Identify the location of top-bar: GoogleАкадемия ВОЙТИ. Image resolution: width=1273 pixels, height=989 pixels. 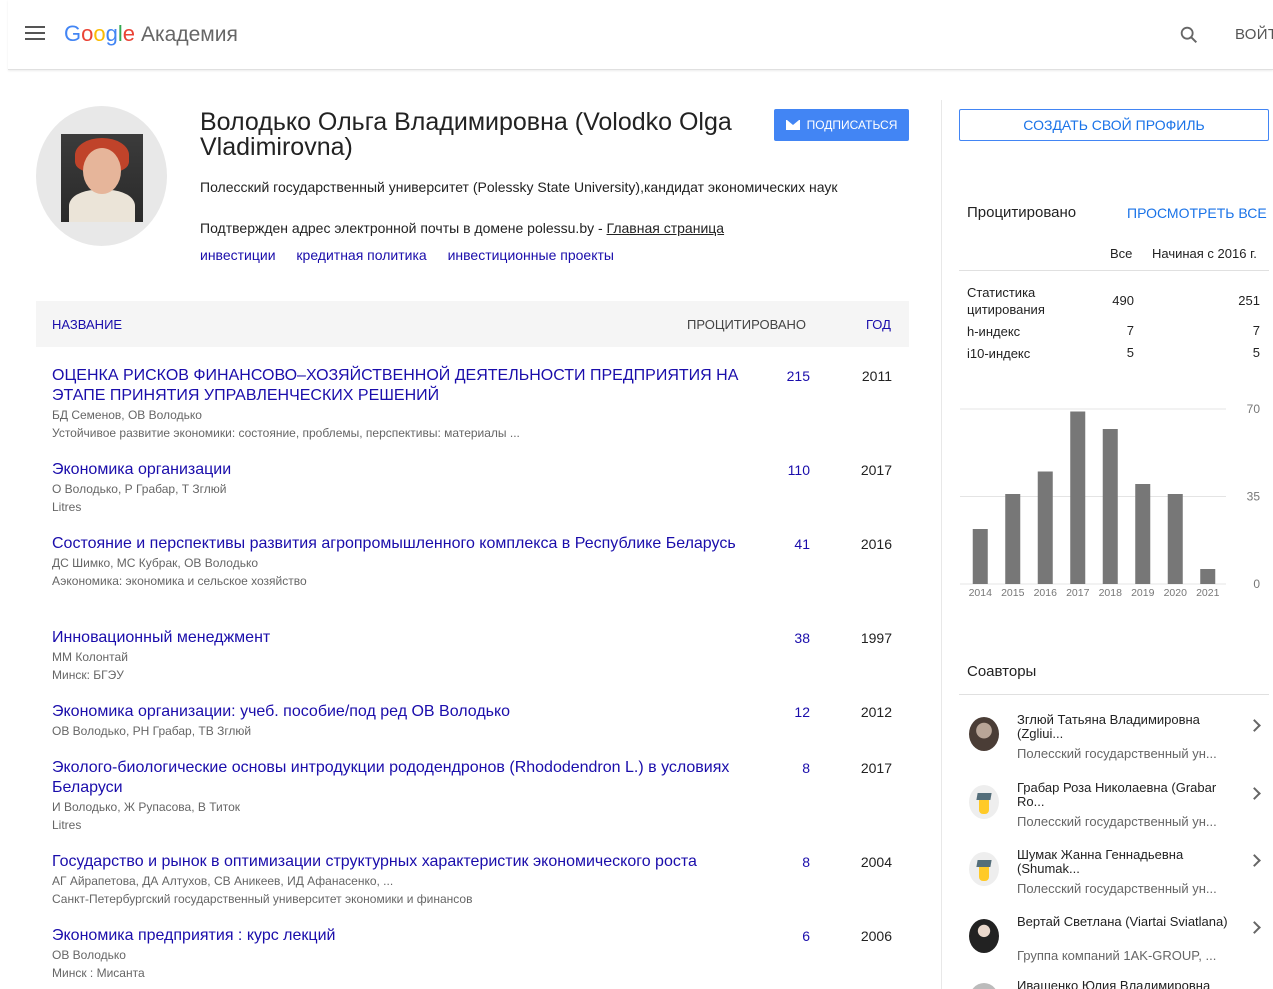
(640, 35).